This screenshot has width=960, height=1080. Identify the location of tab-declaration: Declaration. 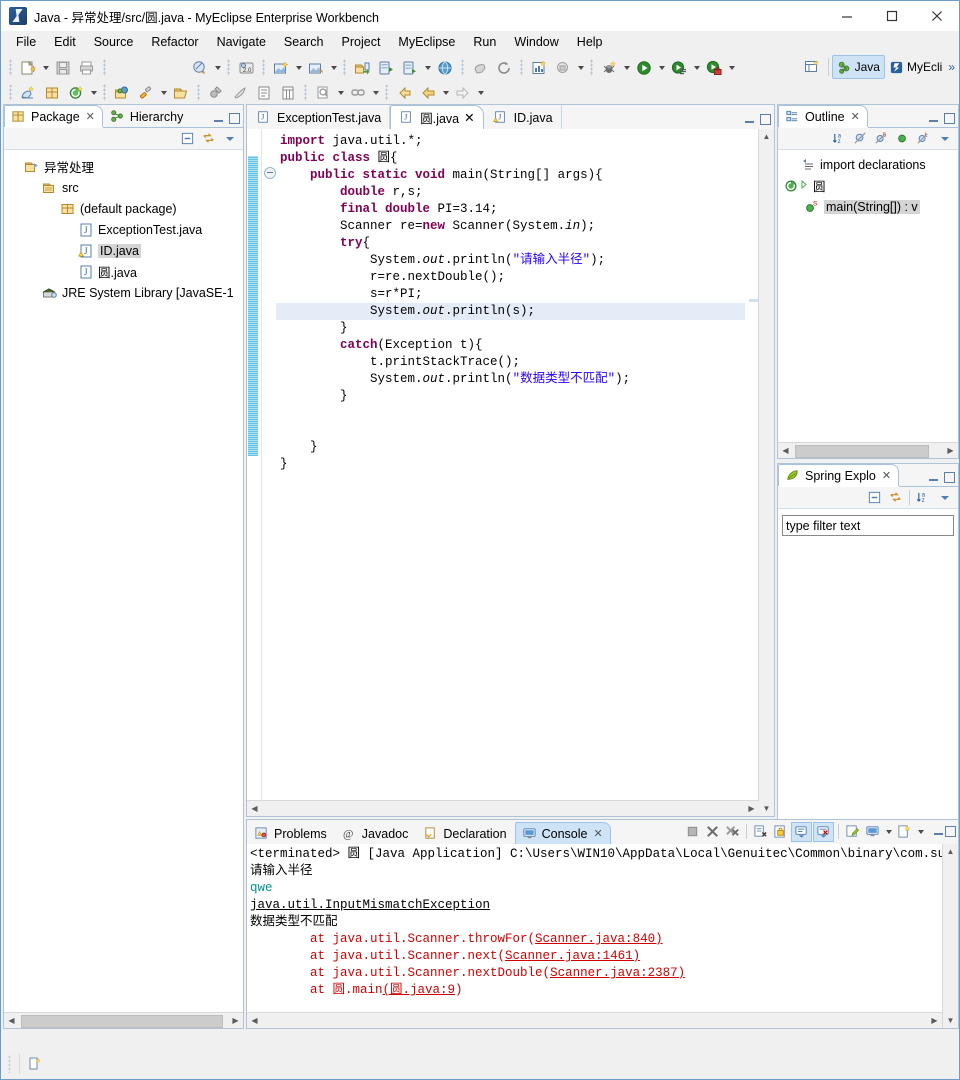
(465, 833).